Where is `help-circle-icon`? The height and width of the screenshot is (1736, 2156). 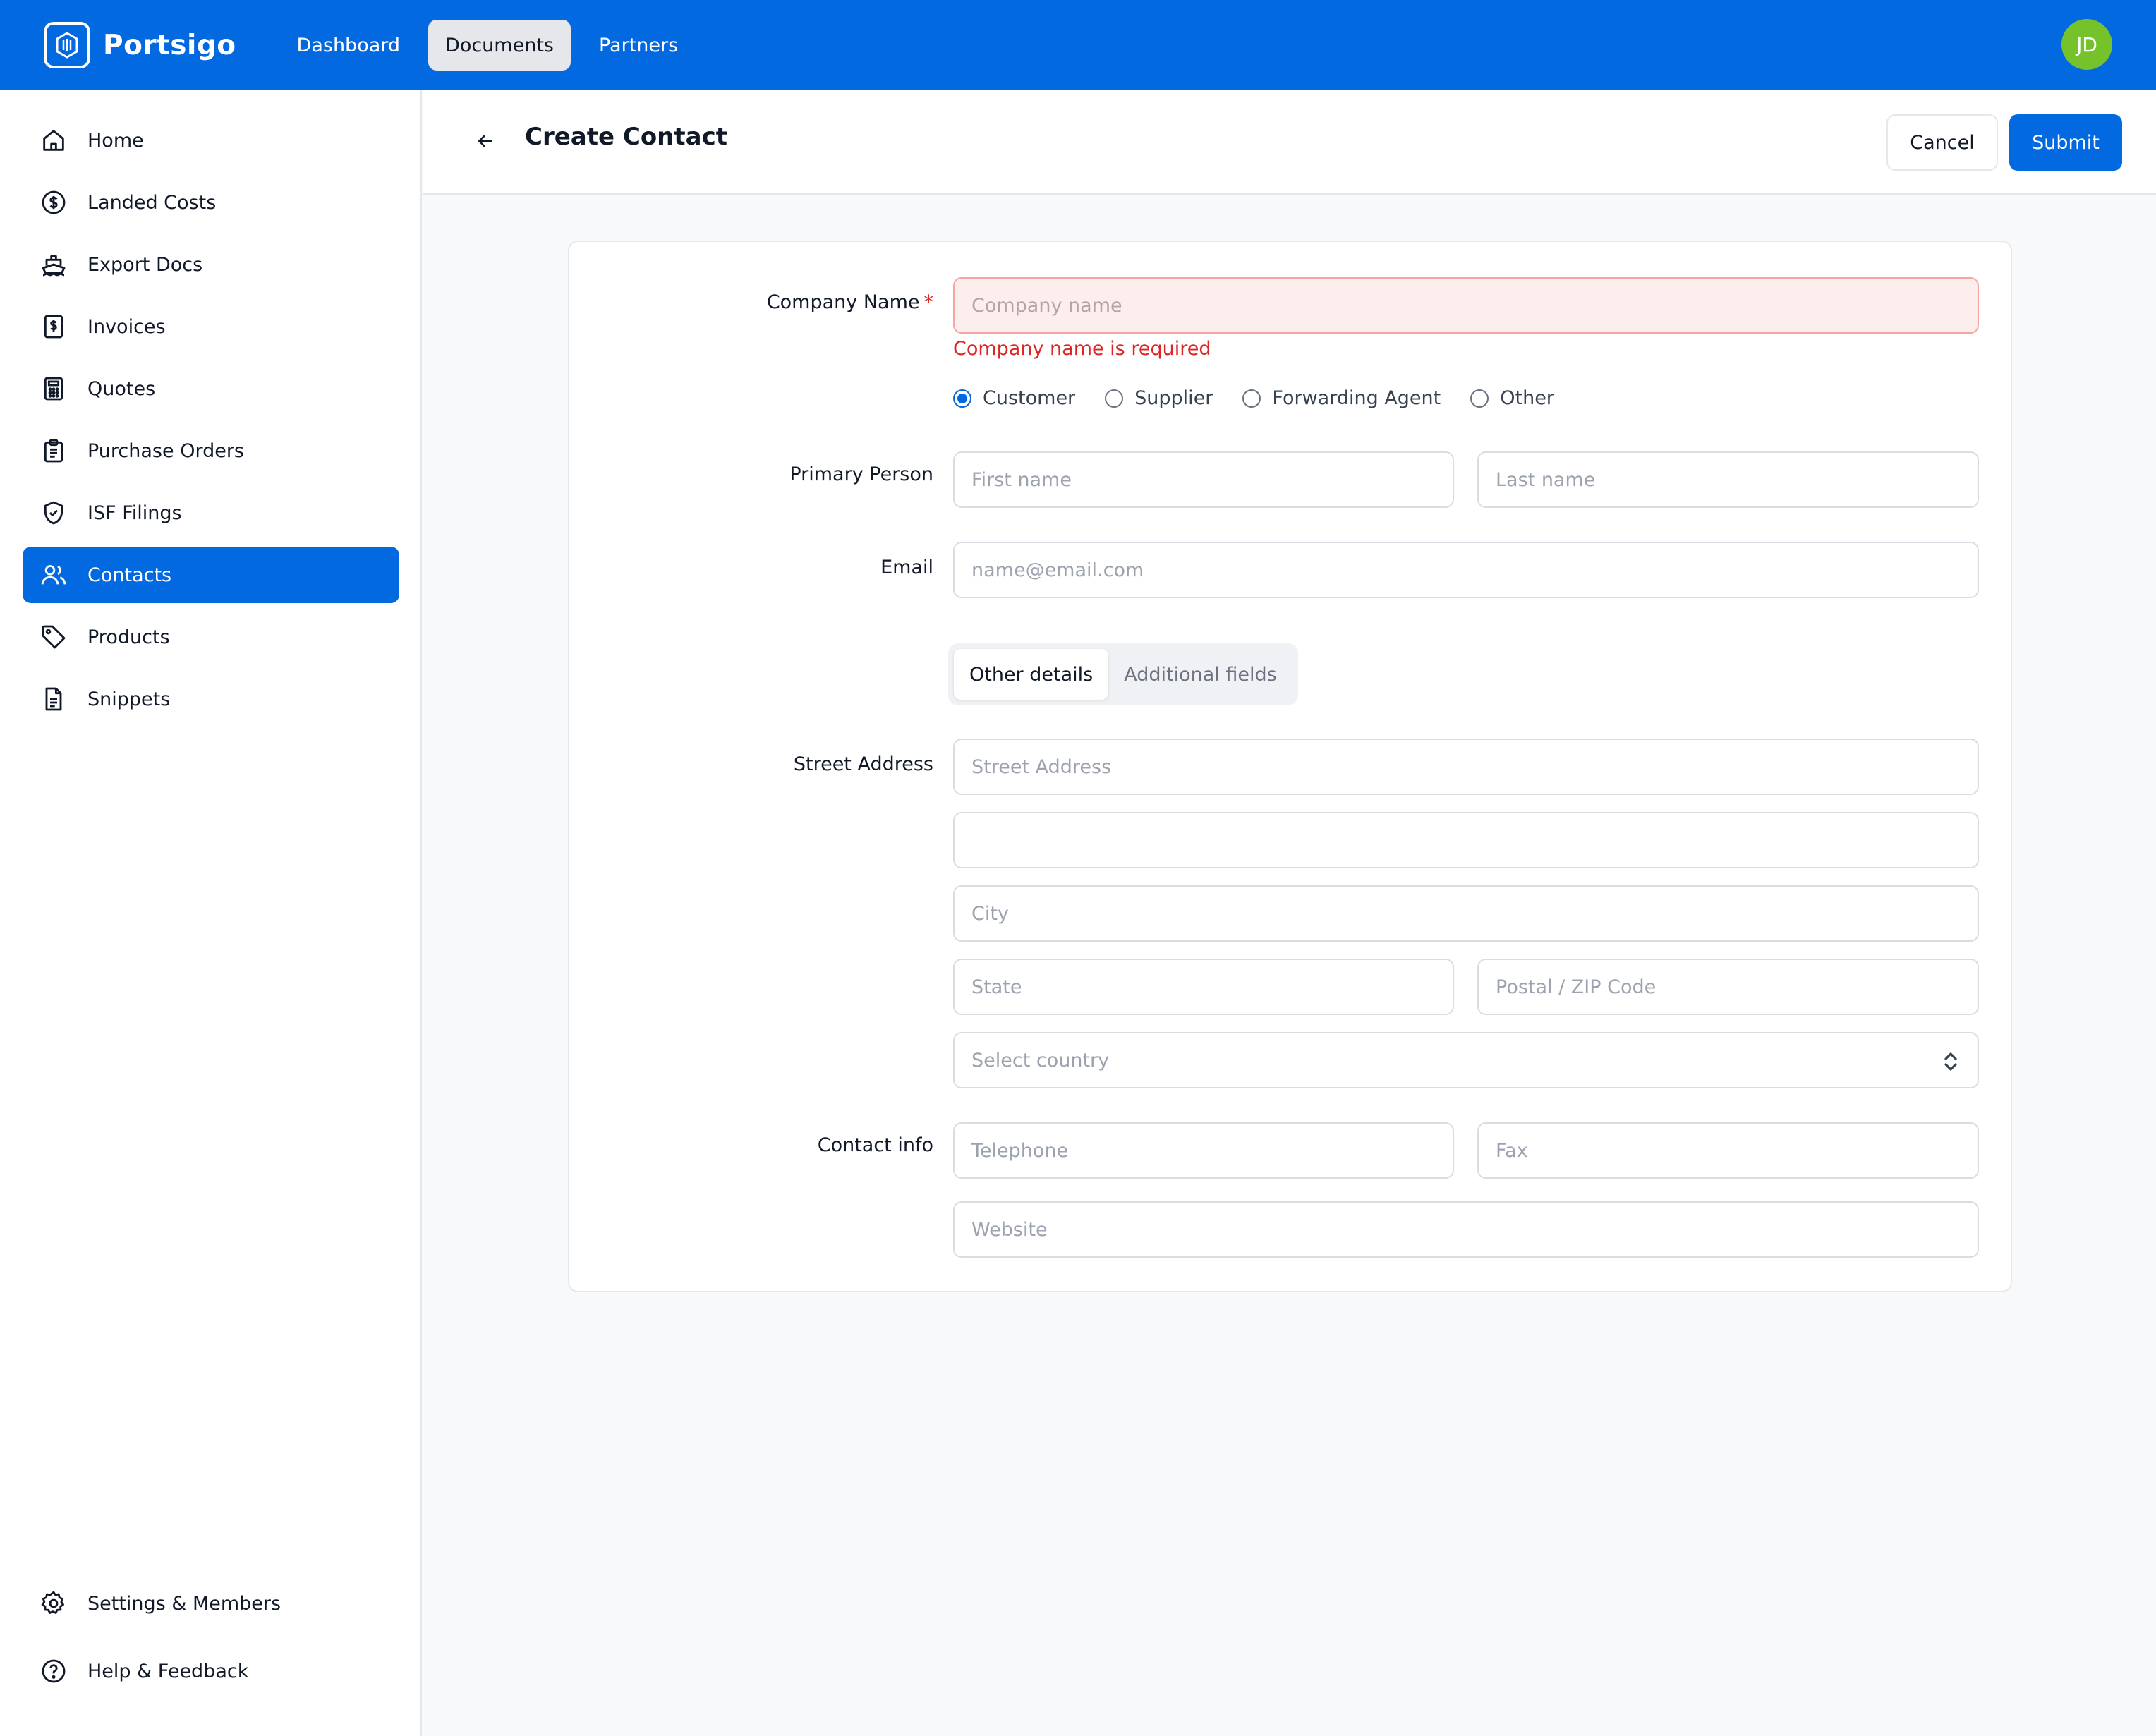
help-circle-icon is located at coordinates (54, 1671).